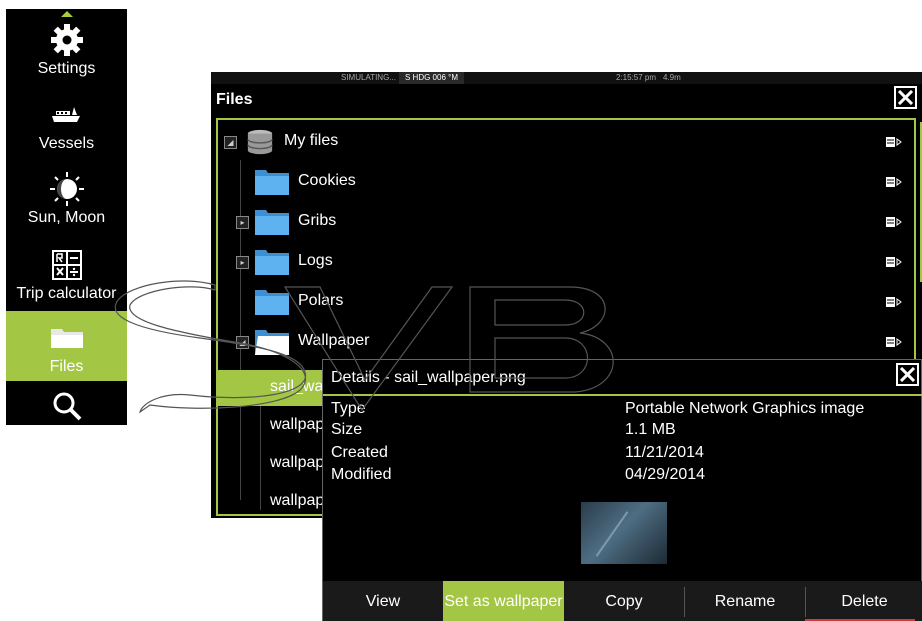 The height and width of the screenshot is (621, 922). I want to click on menu-item-label: Sun, Moon, so click(66, 217).